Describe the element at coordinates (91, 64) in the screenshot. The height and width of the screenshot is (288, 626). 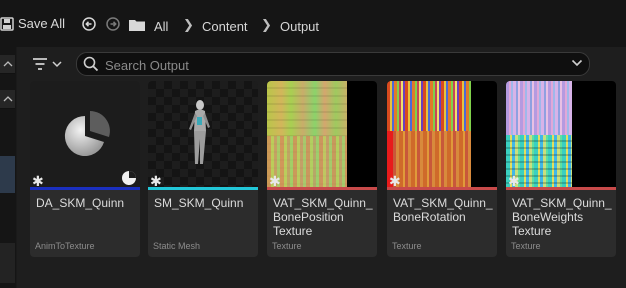
I see `search-icon` at that location.